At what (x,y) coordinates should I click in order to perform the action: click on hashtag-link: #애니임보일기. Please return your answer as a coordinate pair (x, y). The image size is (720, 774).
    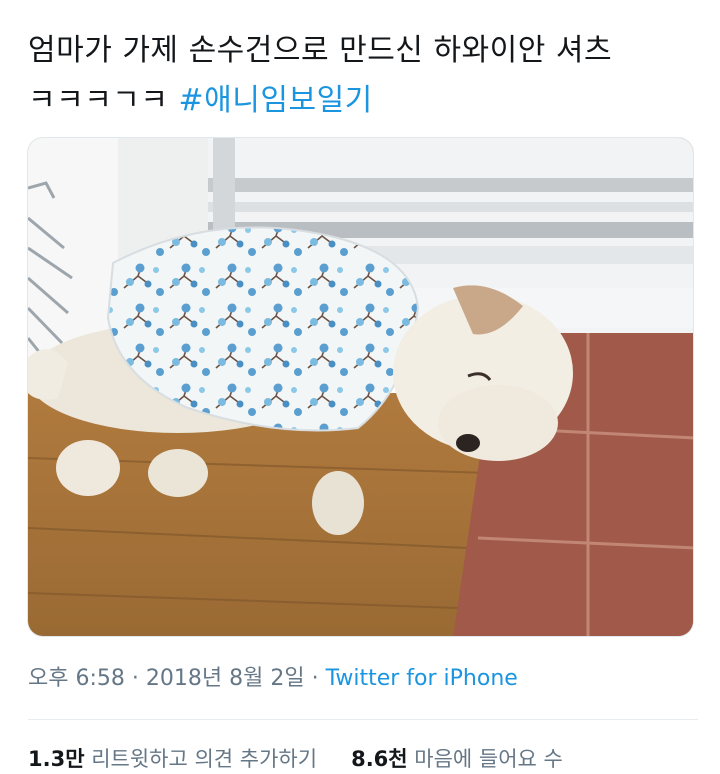
    Looking at the image, I should click on (276, 100).